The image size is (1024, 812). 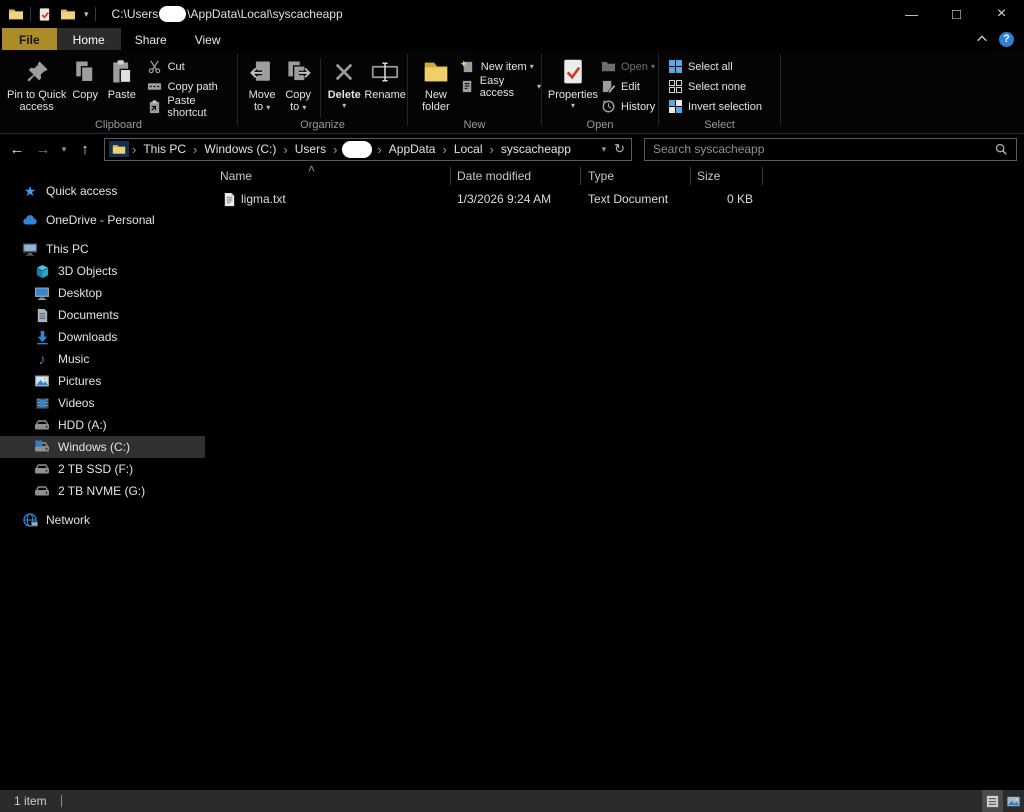 I want to click on paste-label: Paste, so click(x=121, y=95).